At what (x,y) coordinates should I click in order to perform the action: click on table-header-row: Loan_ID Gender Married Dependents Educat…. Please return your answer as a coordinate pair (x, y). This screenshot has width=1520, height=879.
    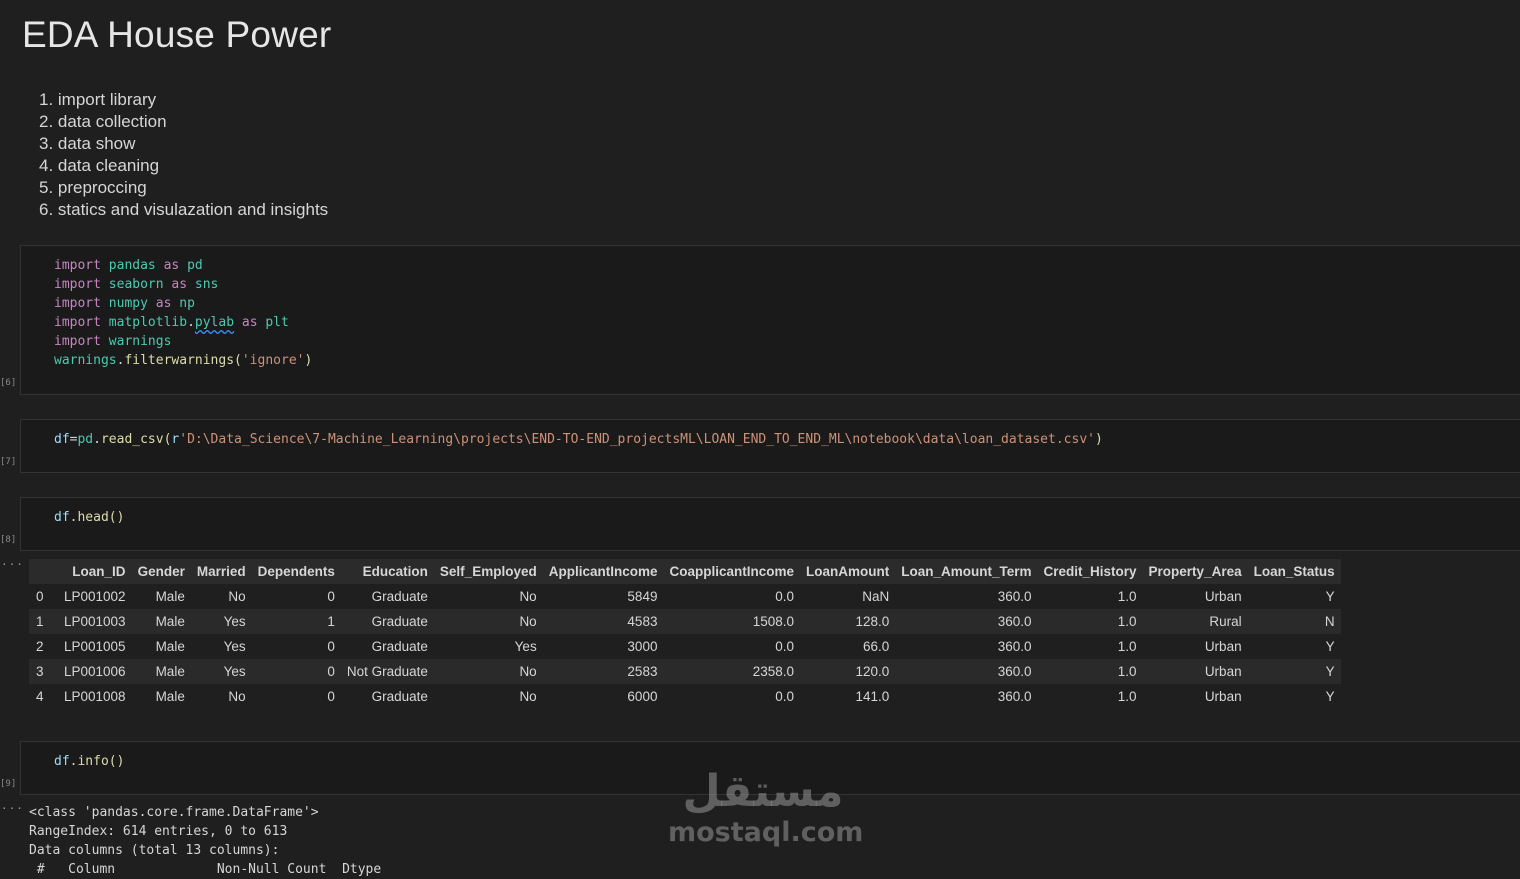
    Looking at the image, I should click on (685, 571).